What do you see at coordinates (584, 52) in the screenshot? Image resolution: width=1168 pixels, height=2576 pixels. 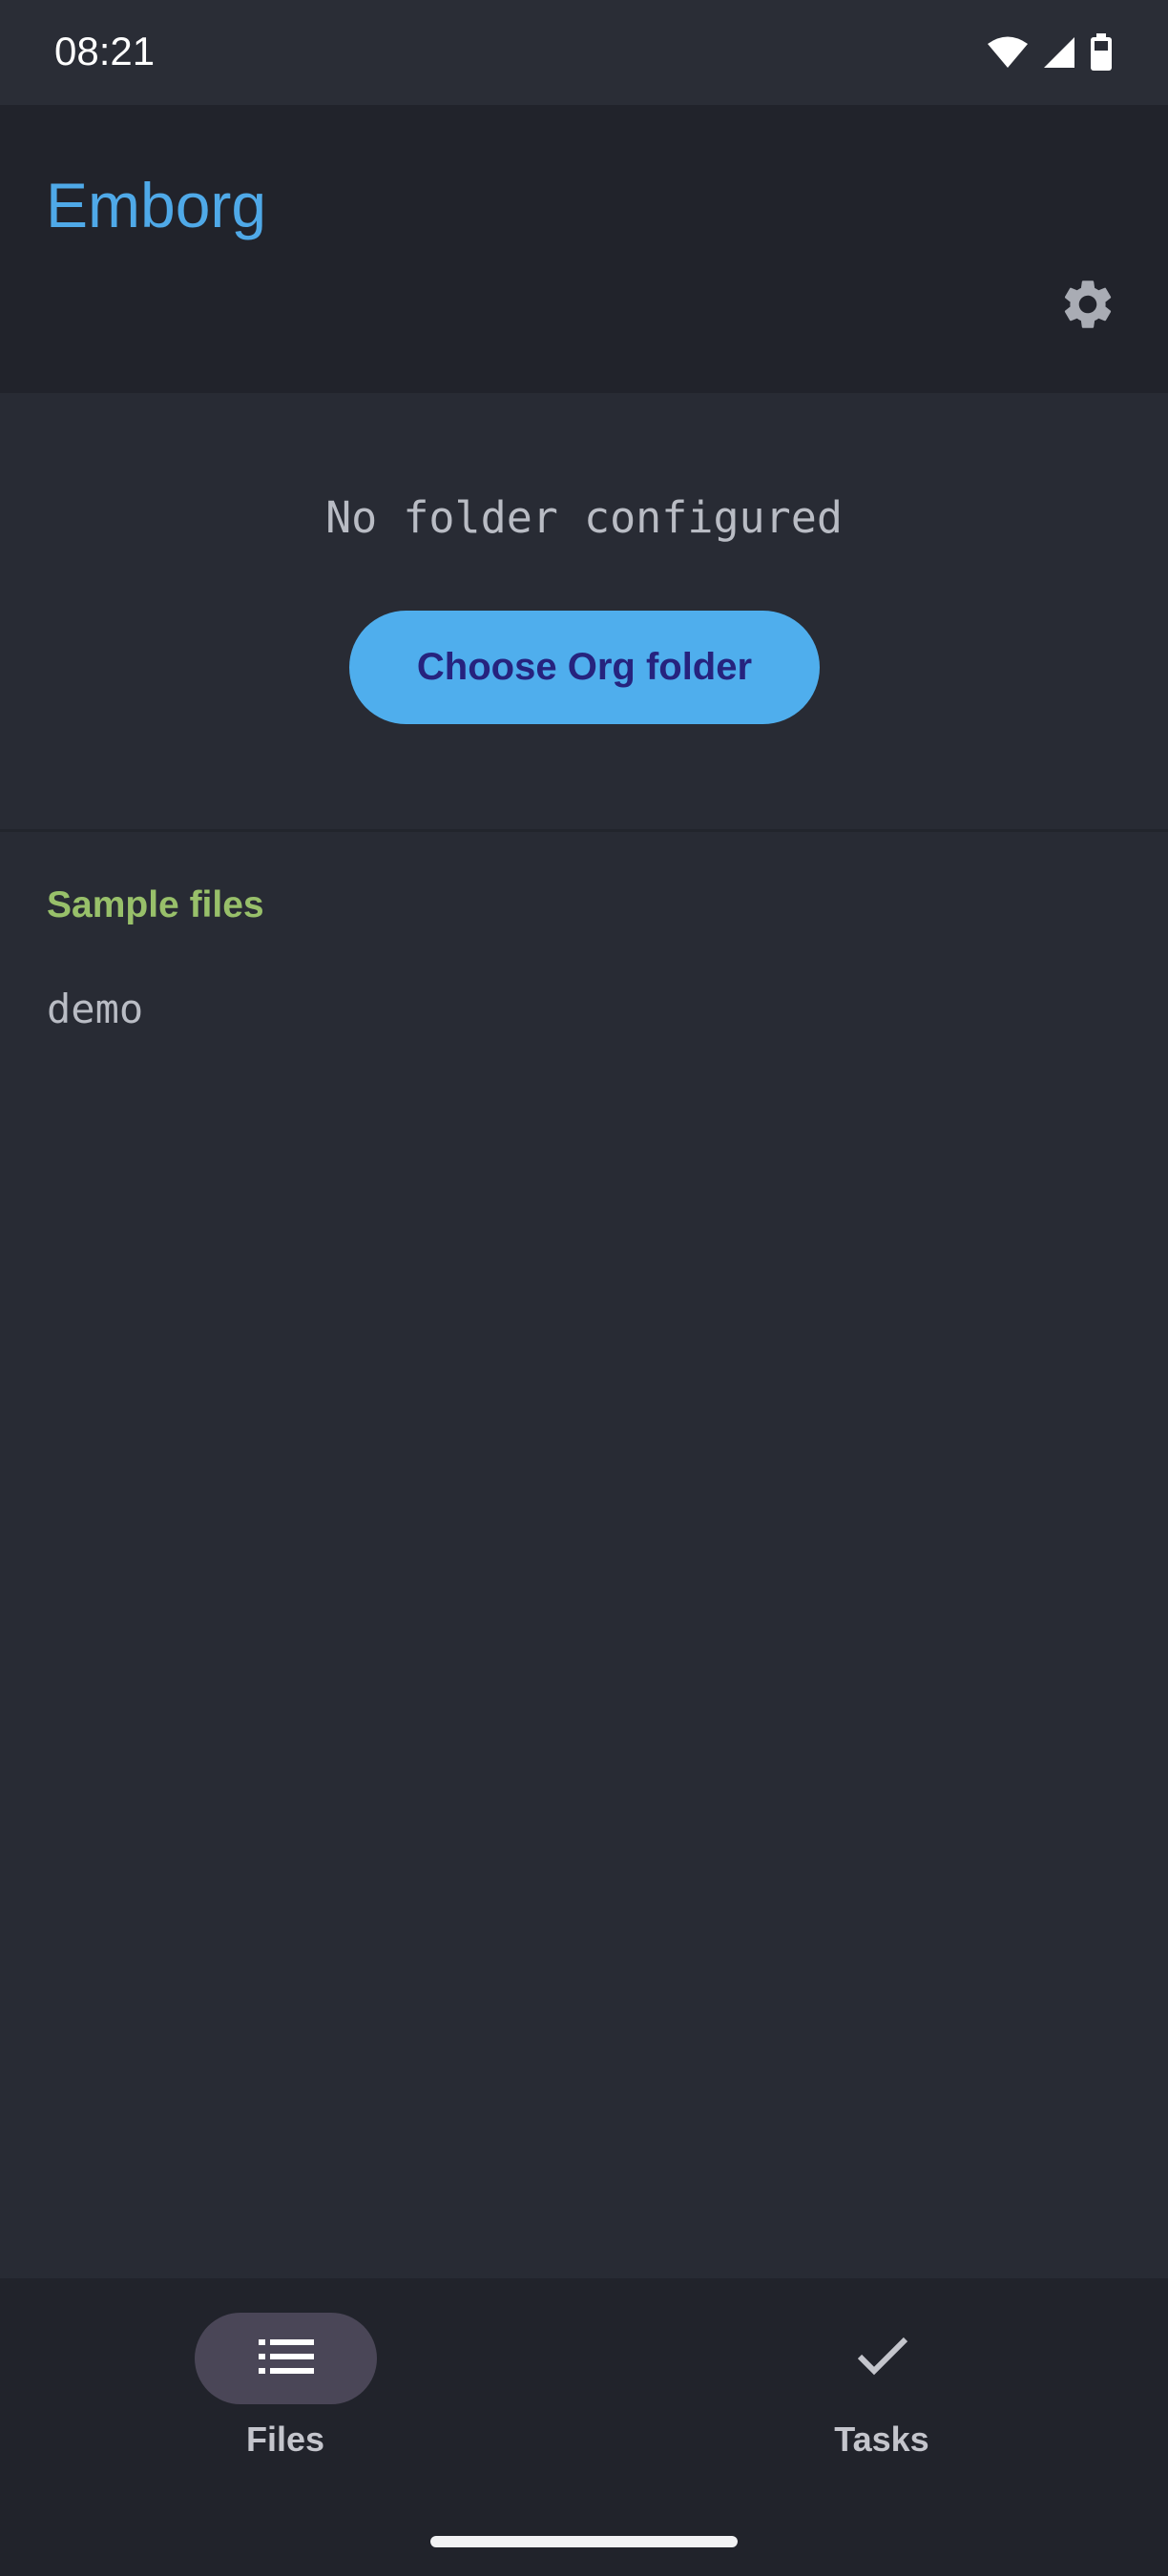 I see `status-bar: 08:21` at bounding box center [584, 52].